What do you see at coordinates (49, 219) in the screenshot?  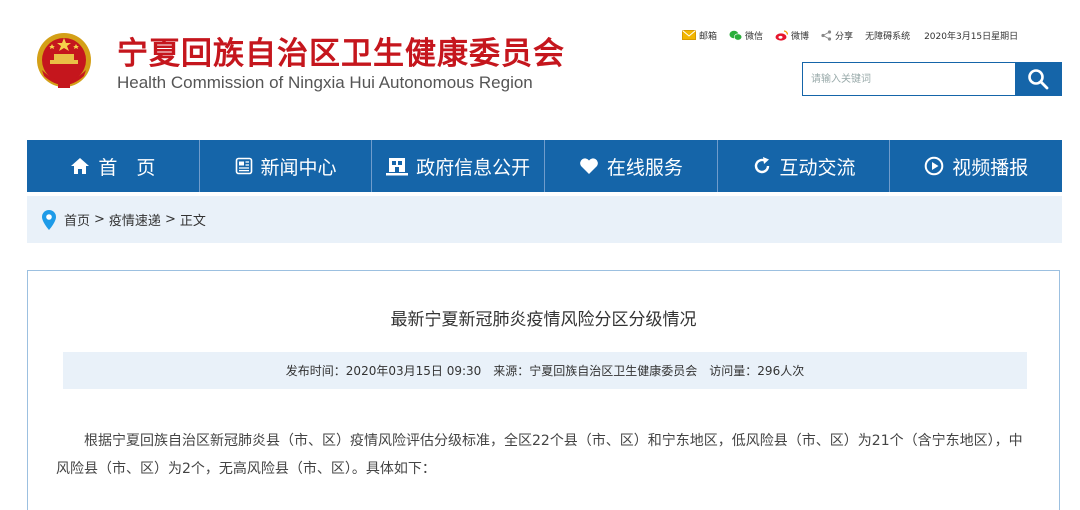 I see `location-pin-icon` at bounding box center [49, 219].